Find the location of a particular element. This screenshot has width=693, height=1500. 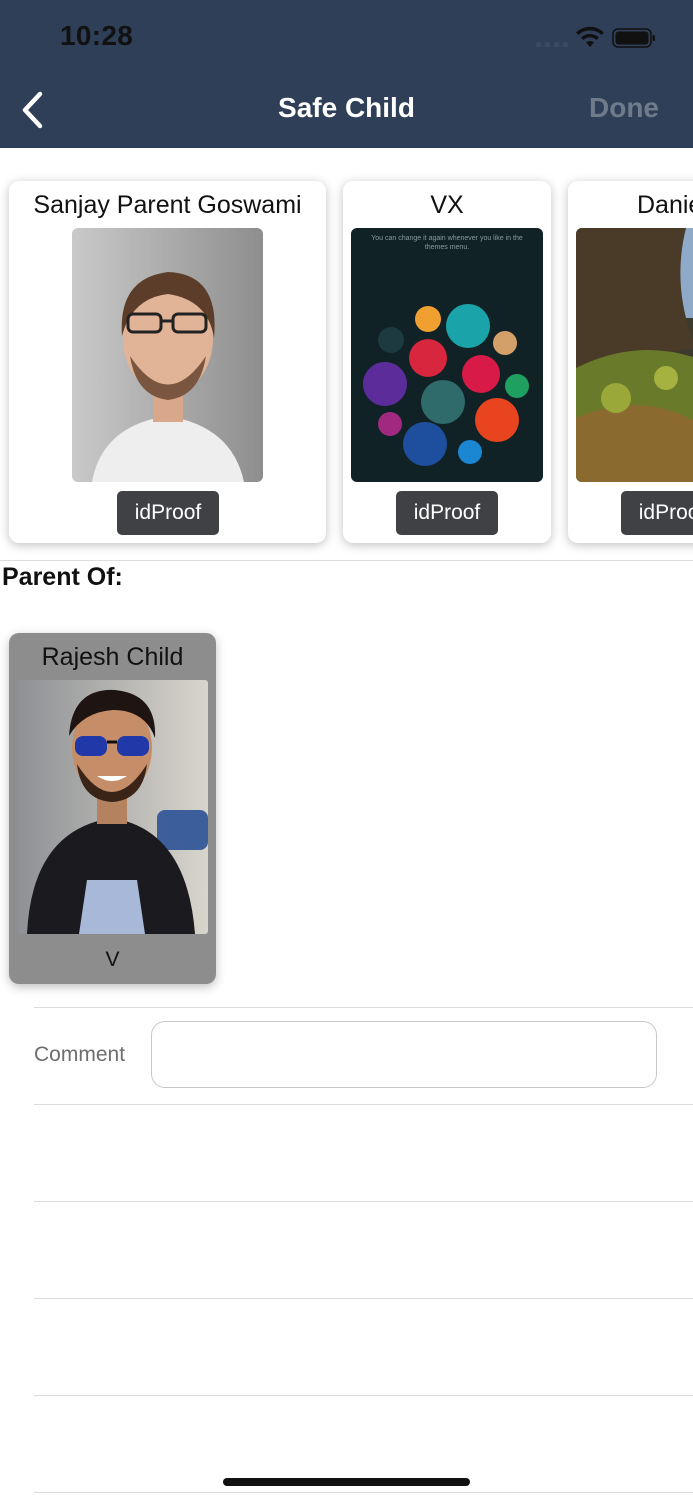

card-name: Sanjay Parent Goswami is located at coordinates (167, 205).